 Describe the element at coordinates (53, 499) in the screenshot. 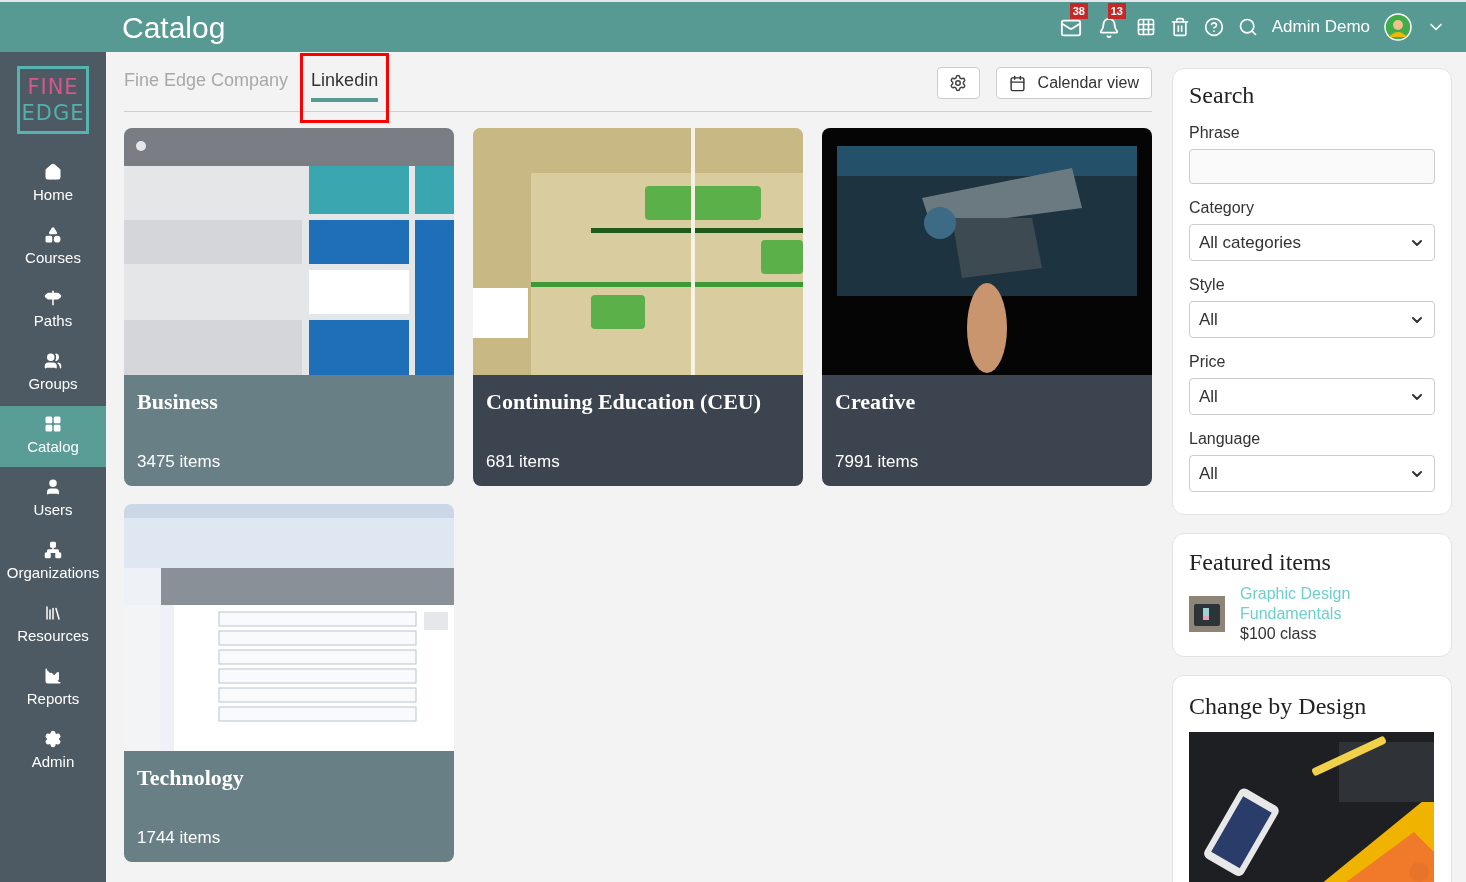

I see `nav-item: Users` at that location.